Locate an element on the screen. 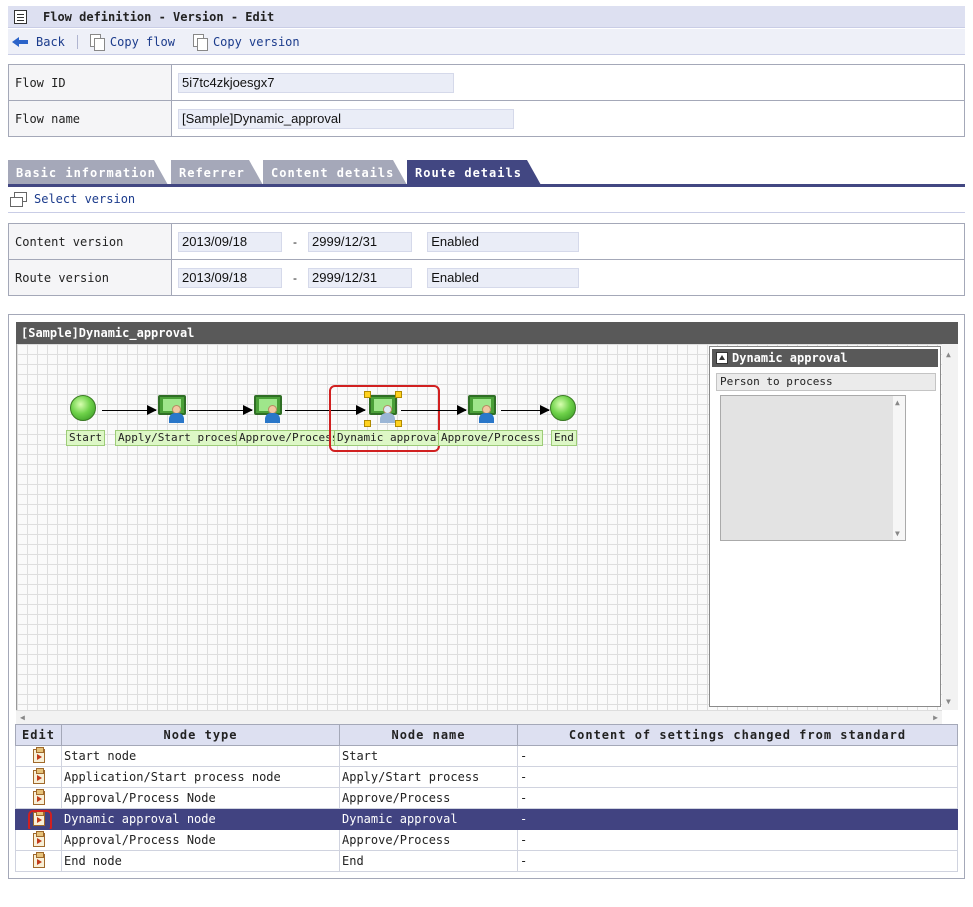 The image size is (973, 907). start-node-icon is located at coordinates (83, 408).